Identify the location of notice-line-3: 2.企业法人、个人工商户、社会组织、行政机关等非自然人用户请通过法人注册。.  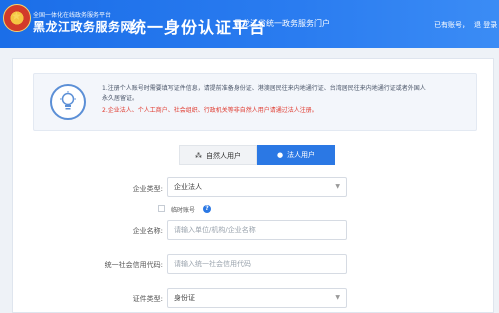
(210, 110).